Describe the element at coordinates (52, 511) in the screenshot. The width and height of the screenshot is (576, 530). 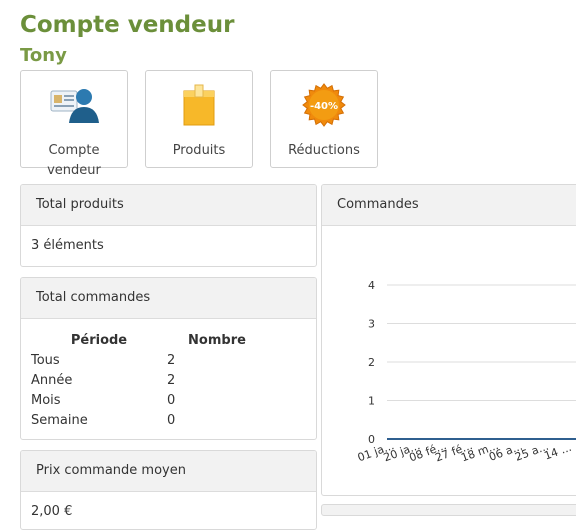
I see `average-price-value: 2,00 €` at that location.